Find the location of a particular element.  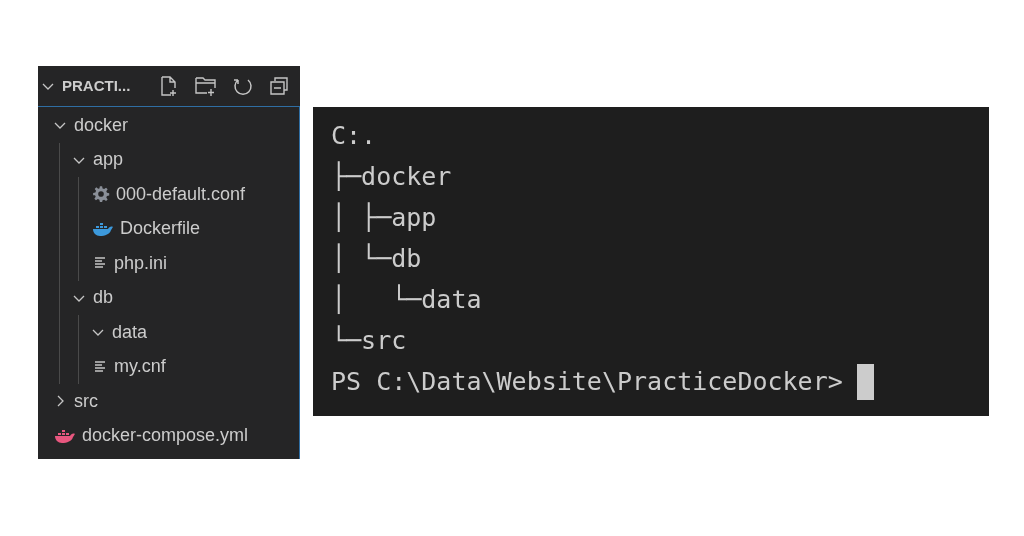

gear-icon is located at coordinates (101, 194).